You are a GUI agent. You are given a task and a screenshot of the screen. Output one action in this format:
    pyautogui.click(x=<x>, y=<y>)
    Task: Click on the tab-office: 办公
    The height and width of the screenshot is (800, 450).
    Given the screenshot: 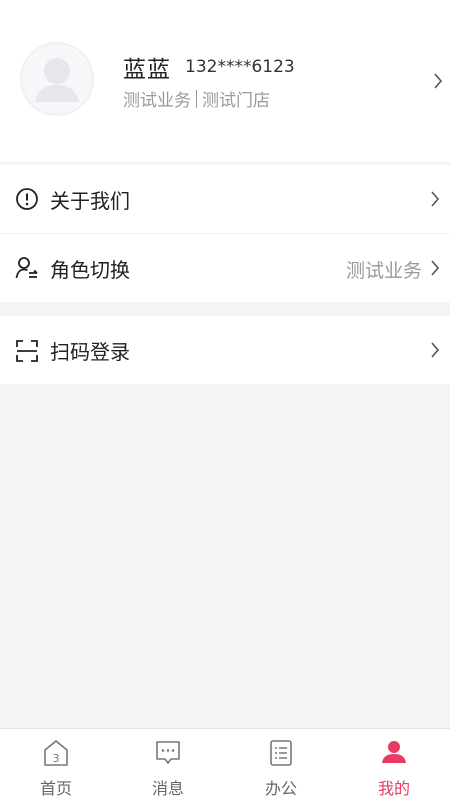 What is the action you would take?
    pyautogui.click(x=281, y=764)
    